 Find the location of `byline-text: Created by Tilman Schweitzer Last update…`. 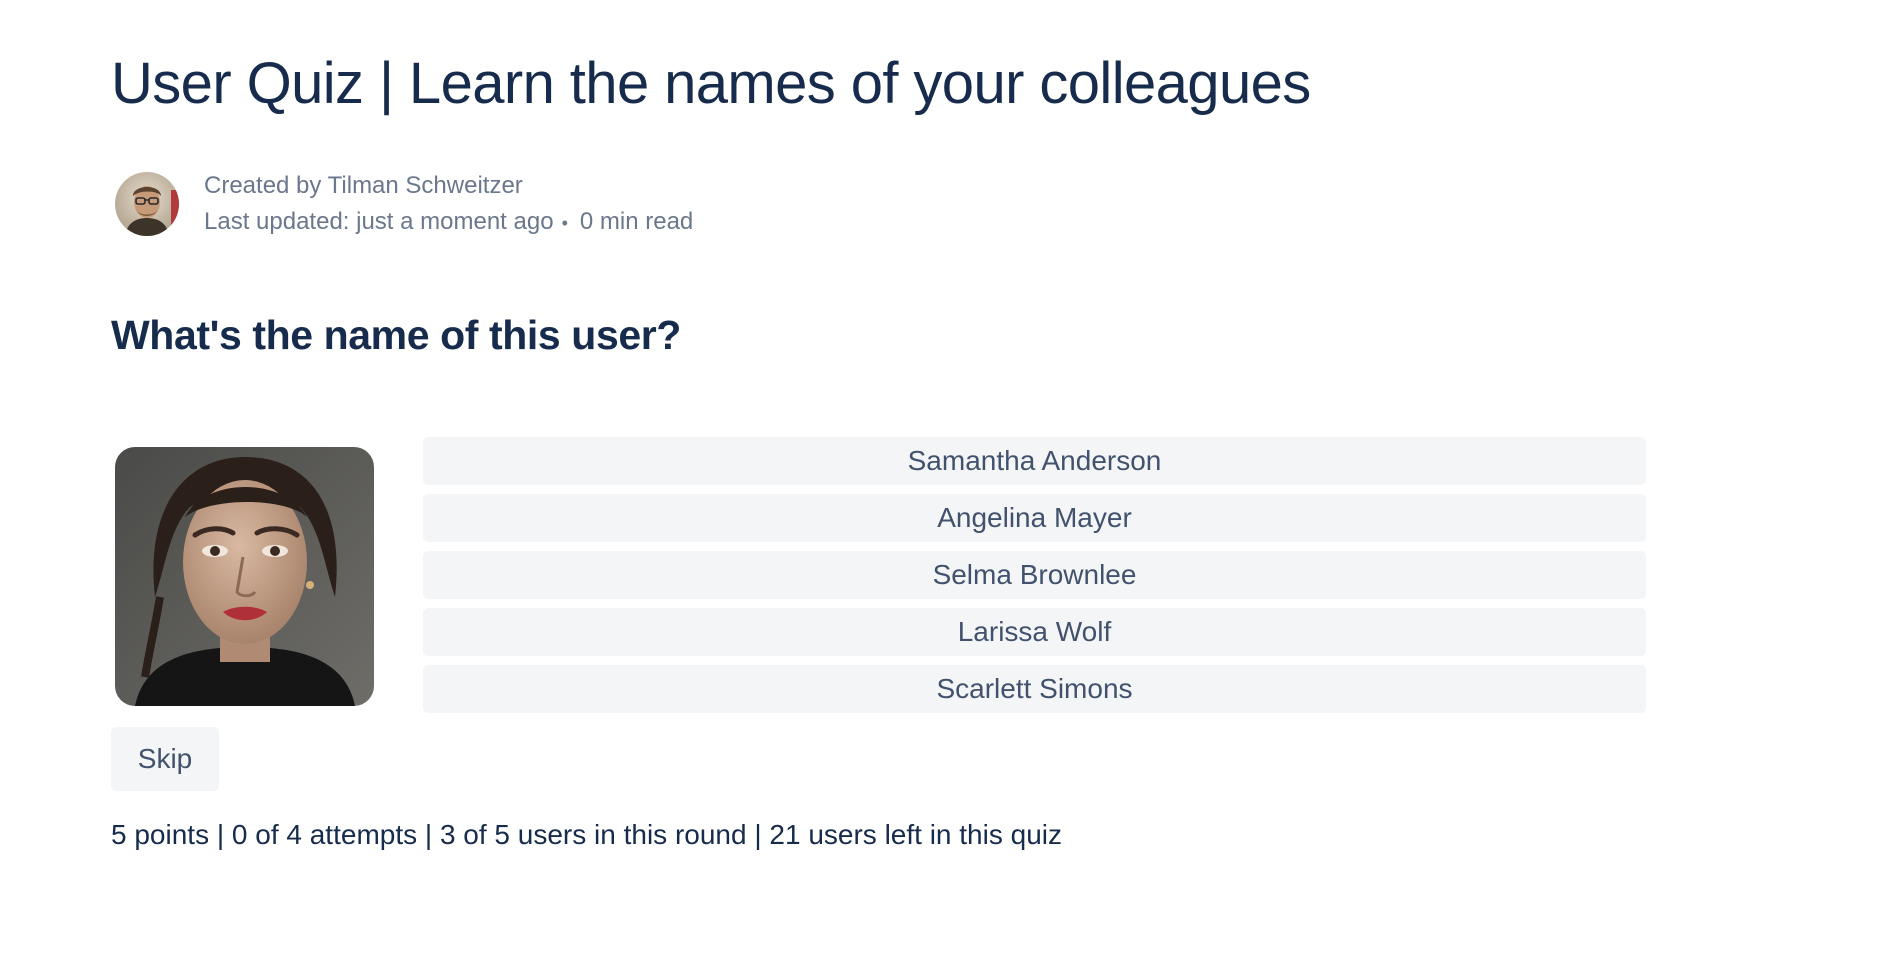

byline-text: Created by Tilman Schweitzer Last update… is located at coordinates (448, 204).